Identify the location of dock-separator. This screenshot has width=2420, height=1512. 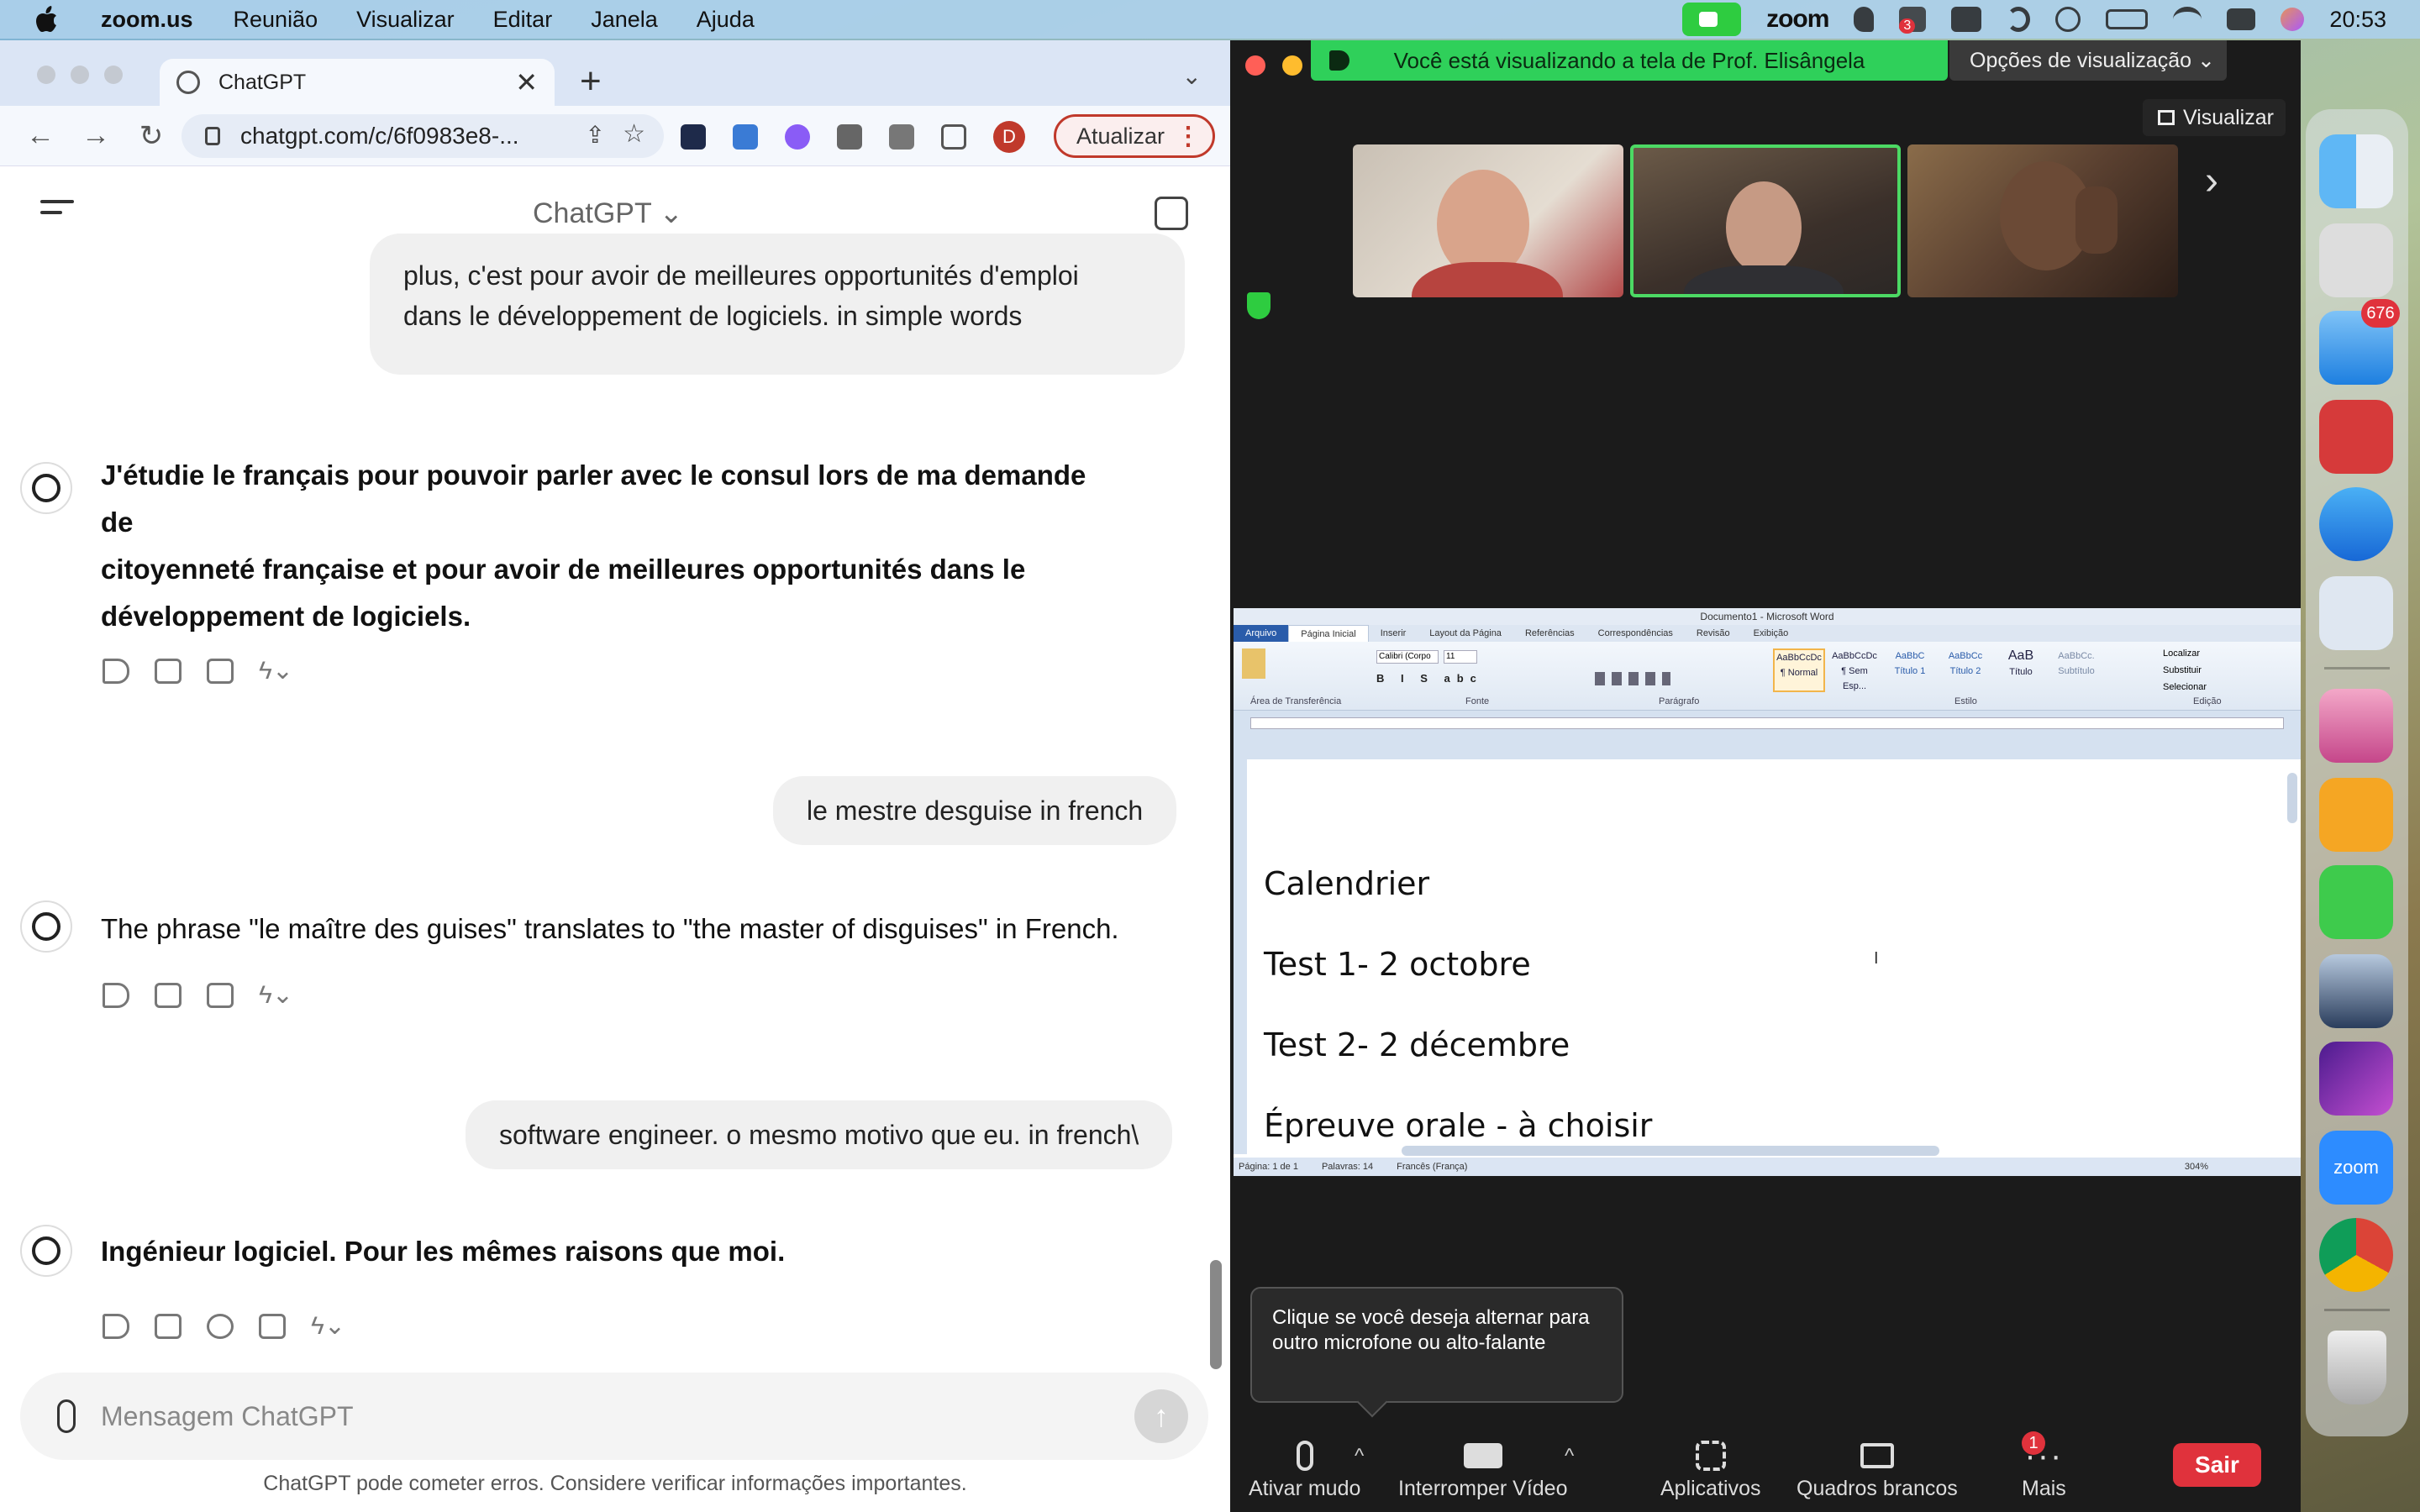
(2357, 1310).